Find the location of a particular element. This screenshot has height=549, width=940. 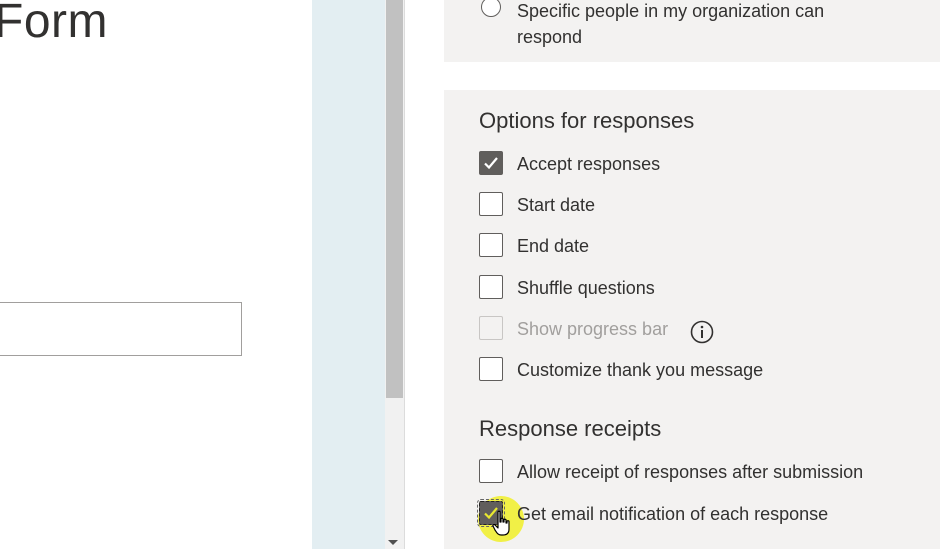

end-date-checkbox is located at coordinates (491, 245).